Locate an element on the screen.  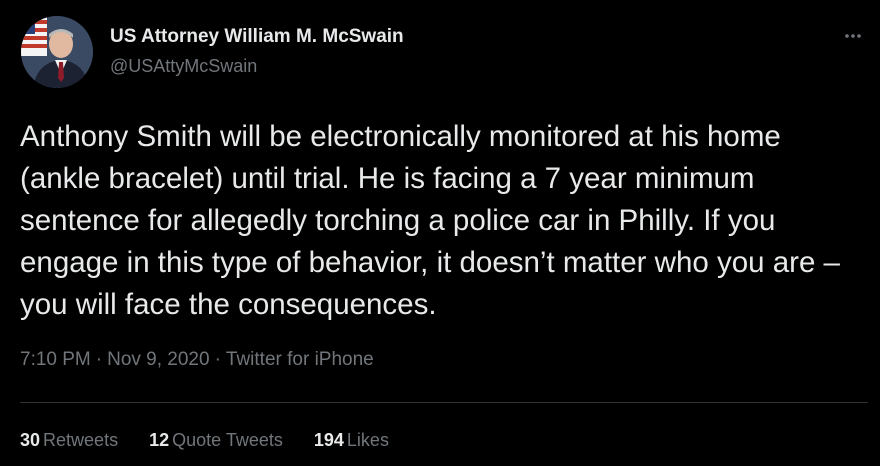
profile-photo-icon is located at coordinates (57, 52).